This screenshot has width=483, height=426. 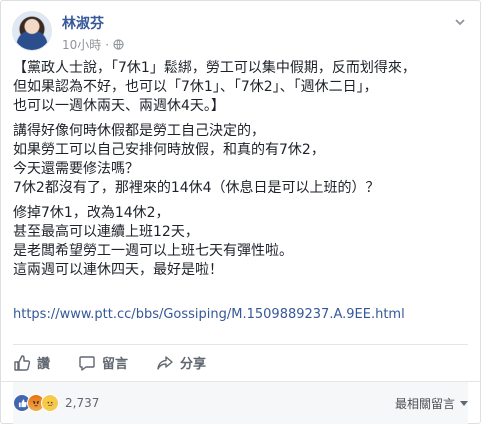 I want to click on reactions-summary: 2,737, so click(x=56, y=403).